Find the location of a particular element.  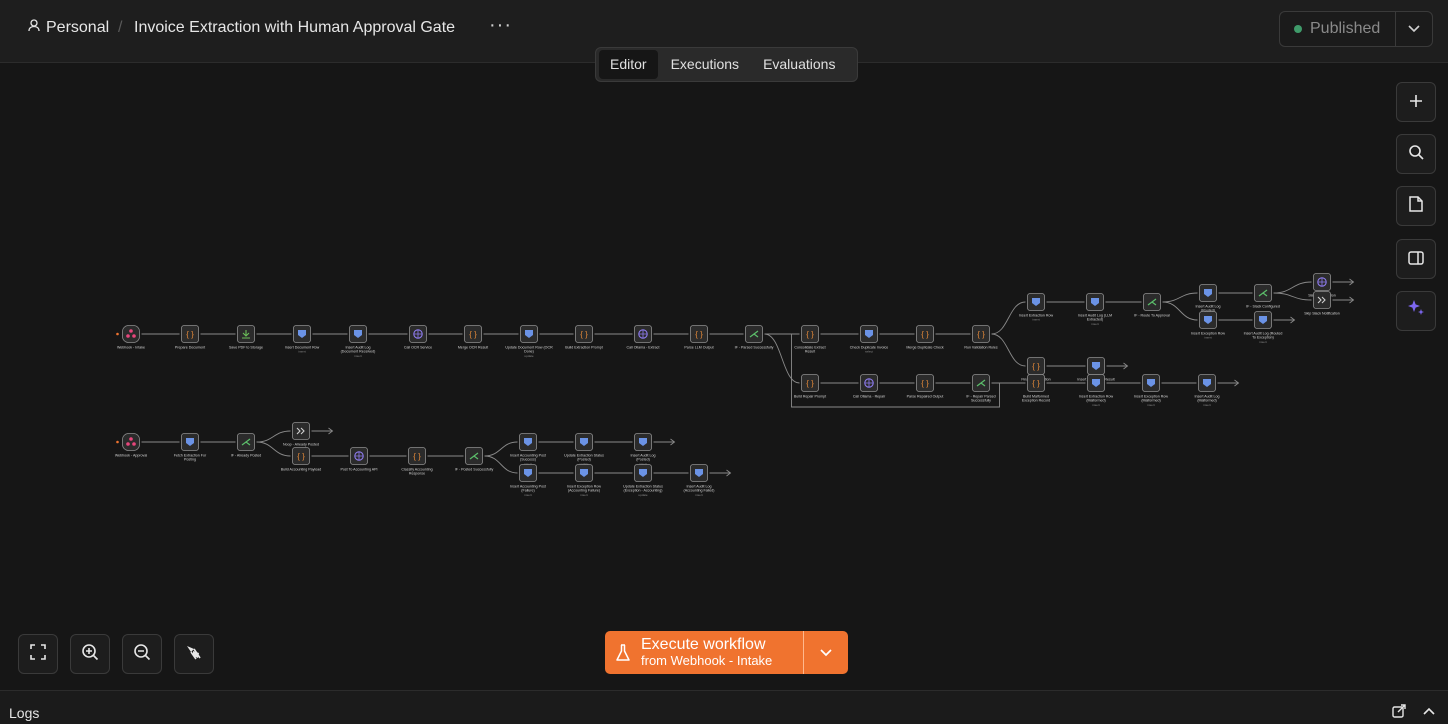

node-label: IF - Parsed Successfully is located at coordinates (754, 348).